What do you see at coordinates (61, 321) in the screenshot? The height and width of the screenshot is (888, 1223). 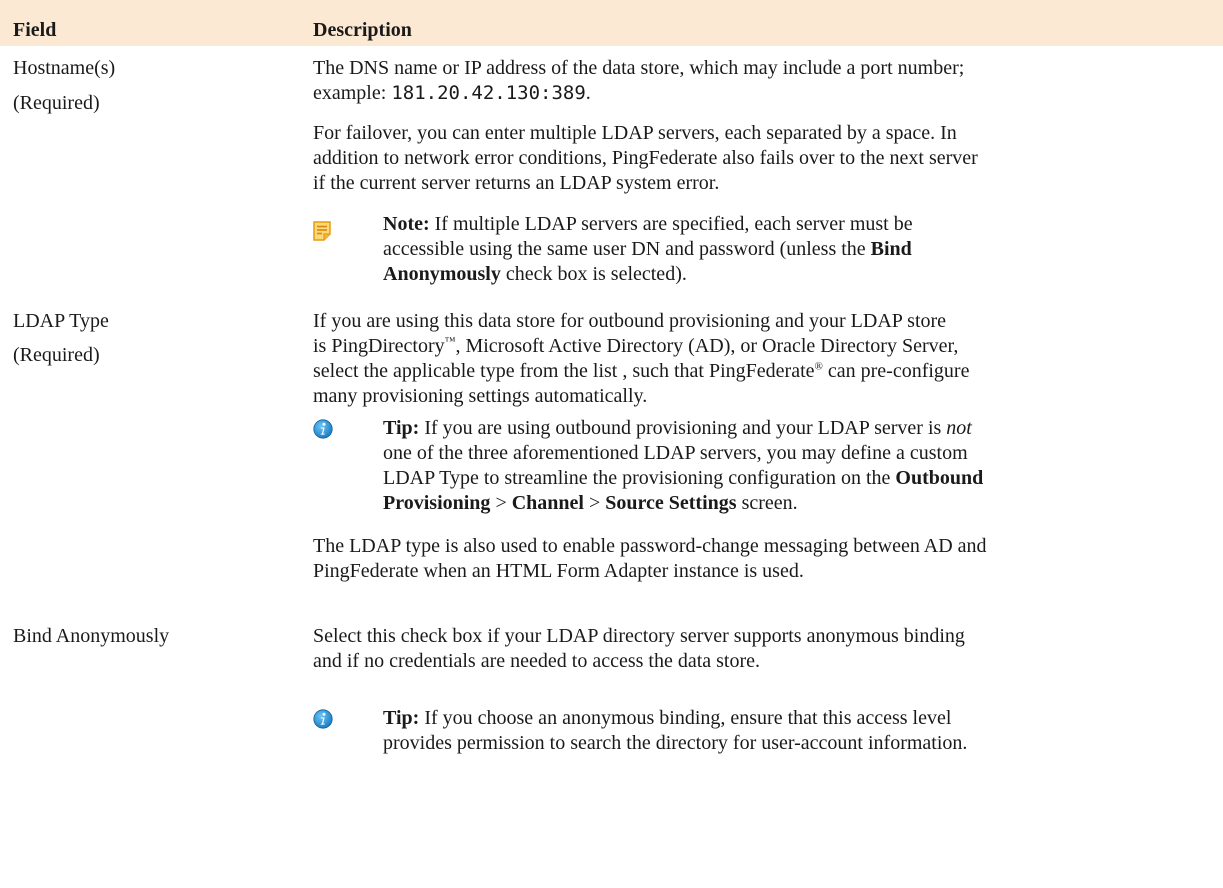 I see `field-name-ldap-type: LDAP Type` at bounding box center [61, 321].